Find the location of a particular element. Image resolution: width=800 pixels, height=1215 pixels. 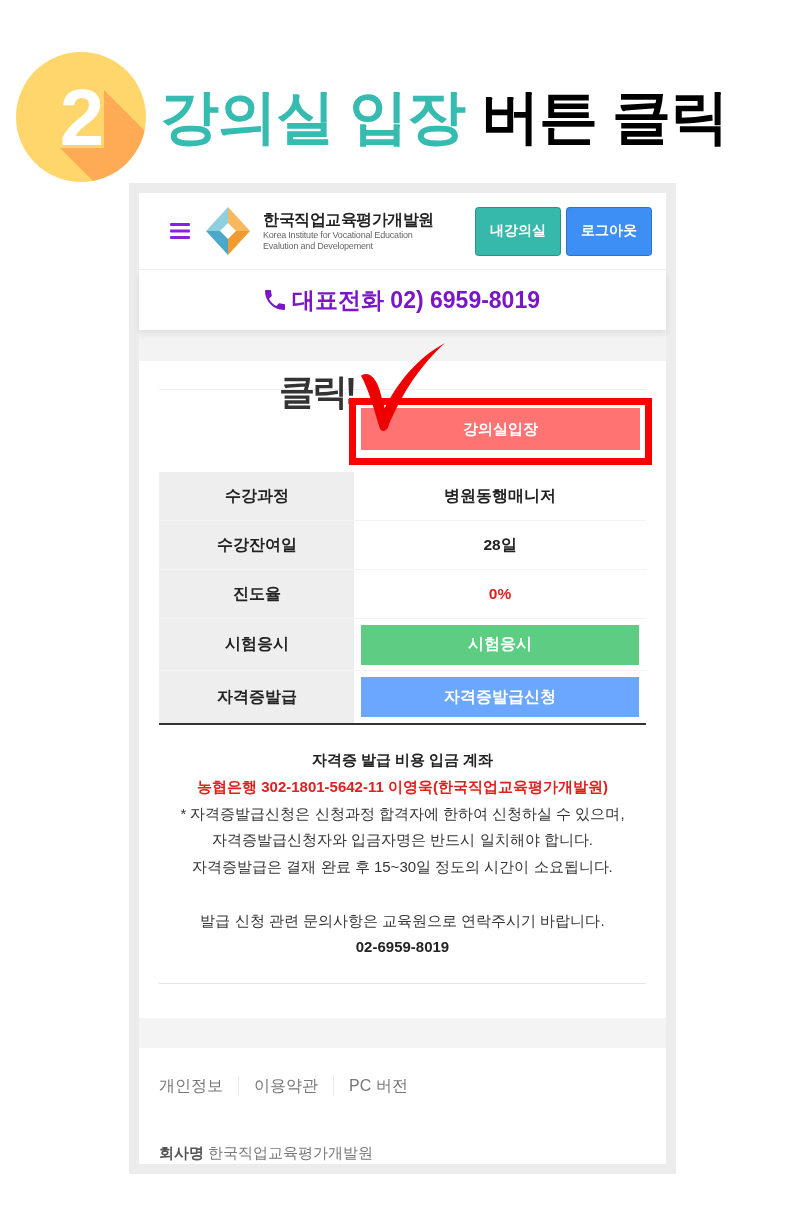

company-info: 회사명 한국직업교육평가개발원 is located at coordinates (266, 1153).